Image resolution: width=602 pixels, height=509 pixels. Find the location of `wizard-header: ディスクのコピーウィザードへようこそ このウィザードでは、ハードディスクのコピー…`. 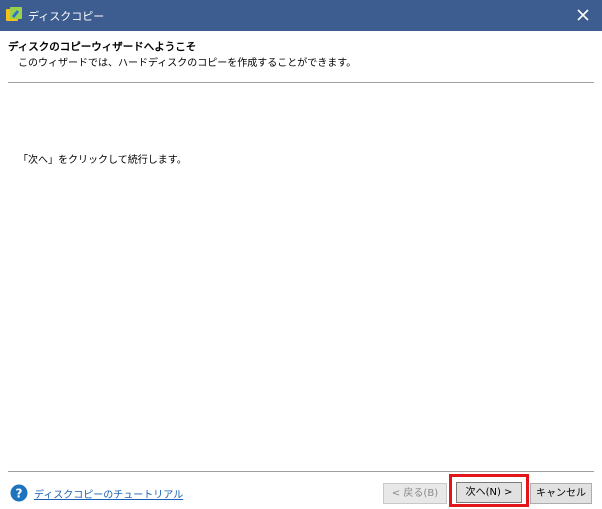

wizard-header: ディスクのコピーウィザードへようこそ このウィザードでは、ハードディスクのコピー… is located at coordinates (301, 57).